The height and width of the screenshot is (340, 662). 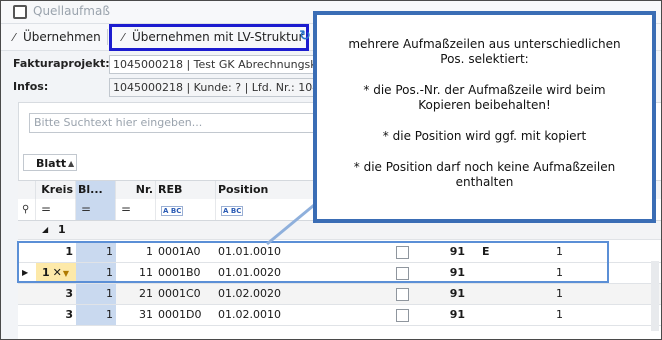 What do you see at coordinates (27, 190) in the screenshot?
I see `header-indicator` at bounding box center [27, 190].